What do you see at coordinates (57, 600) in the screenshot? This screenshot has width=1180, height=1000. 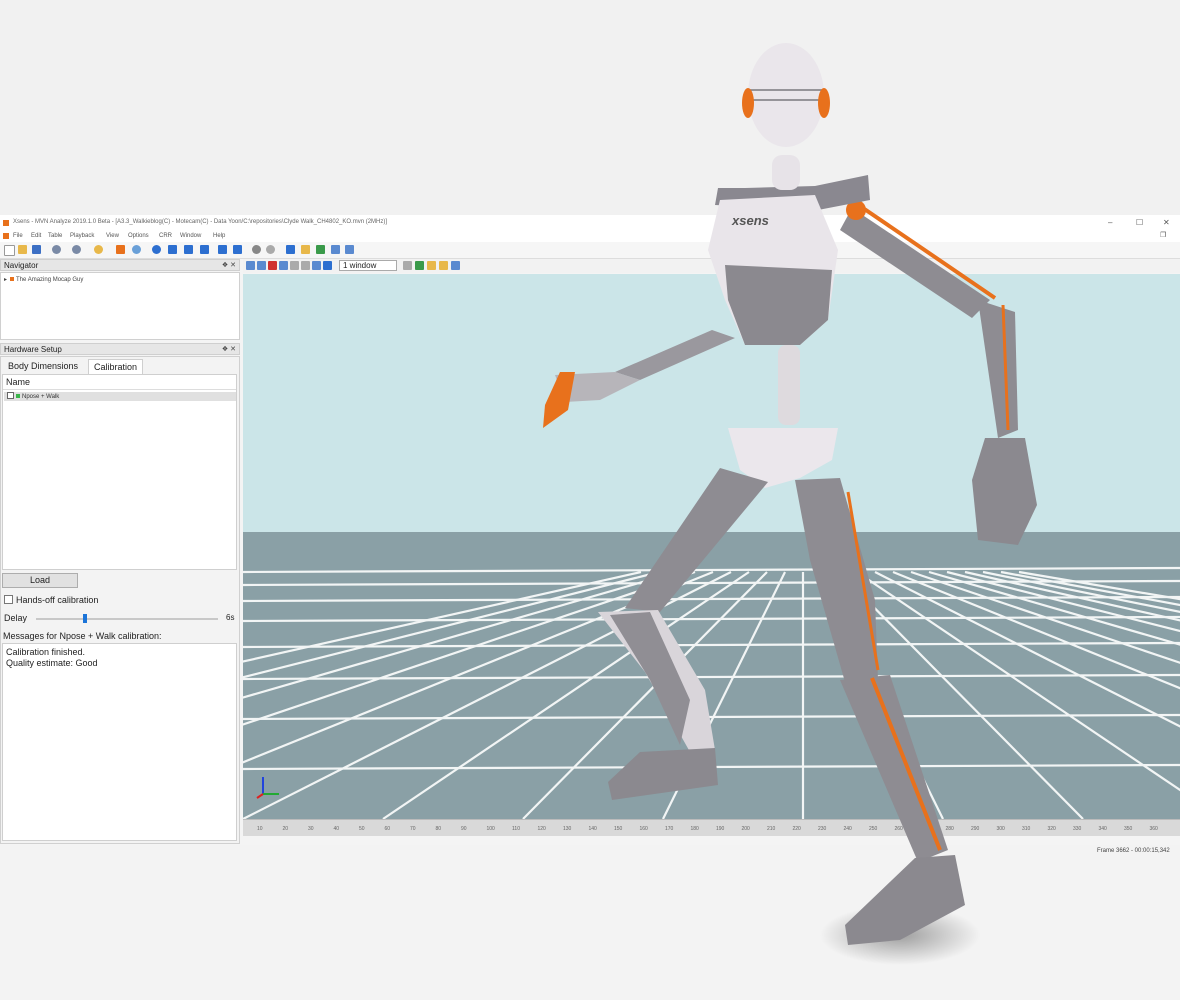 I see `hands-off-label: Hands-off calibration` at bounding box center [57, 600].